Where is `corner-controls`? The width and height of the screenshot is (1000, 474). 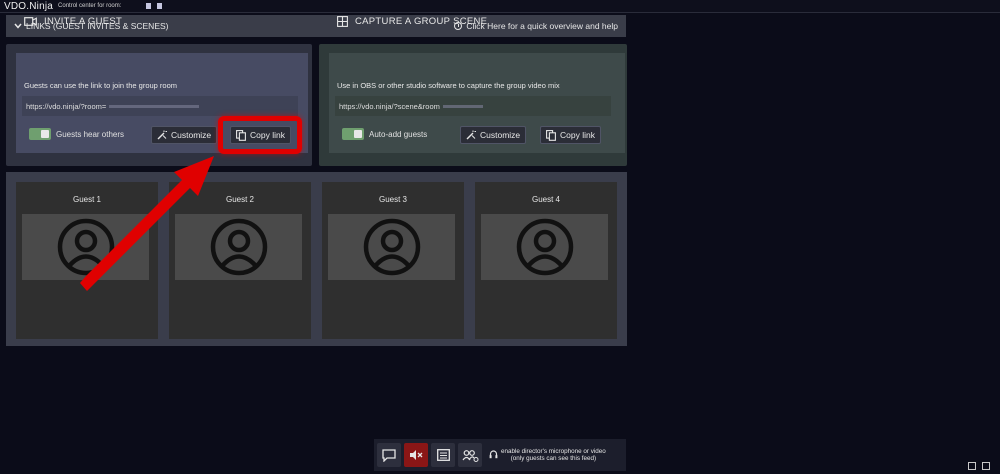 corner-controls is located at coordinates (979, 466).